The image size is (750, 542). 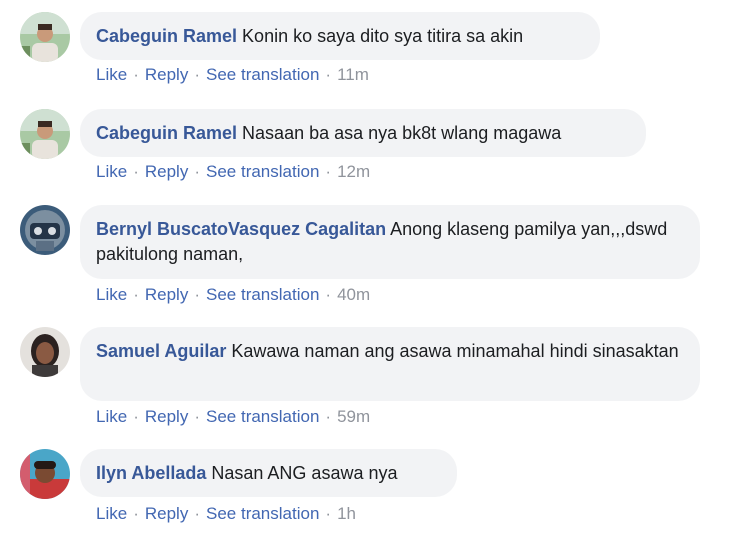 I want to click on comment-timestamp: 40m, so click(x=353, y=294).